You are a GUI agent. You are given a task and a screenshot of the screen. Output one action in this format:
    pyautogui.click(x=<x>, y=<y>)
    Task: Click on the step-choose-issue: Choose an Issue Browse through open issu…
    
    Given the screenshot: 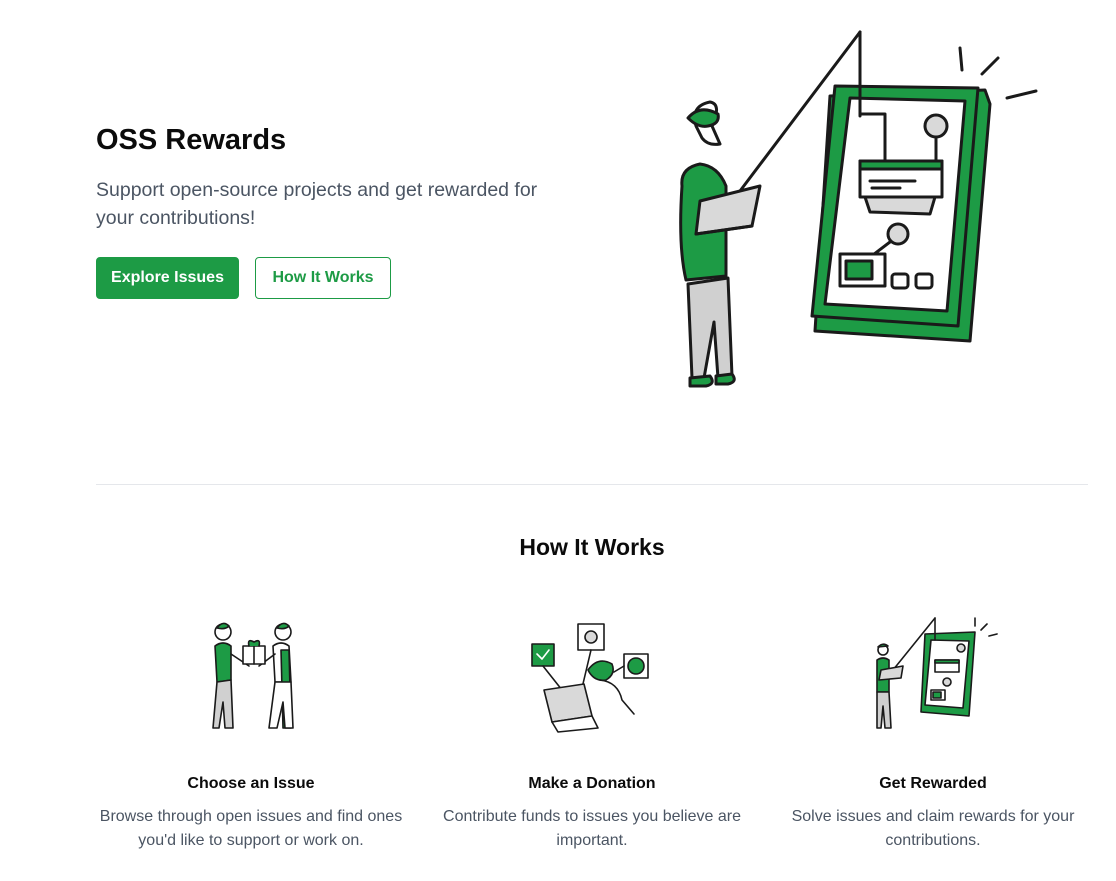 What is the action you would take?
    pyautogui.click(x=251, y=731)
    